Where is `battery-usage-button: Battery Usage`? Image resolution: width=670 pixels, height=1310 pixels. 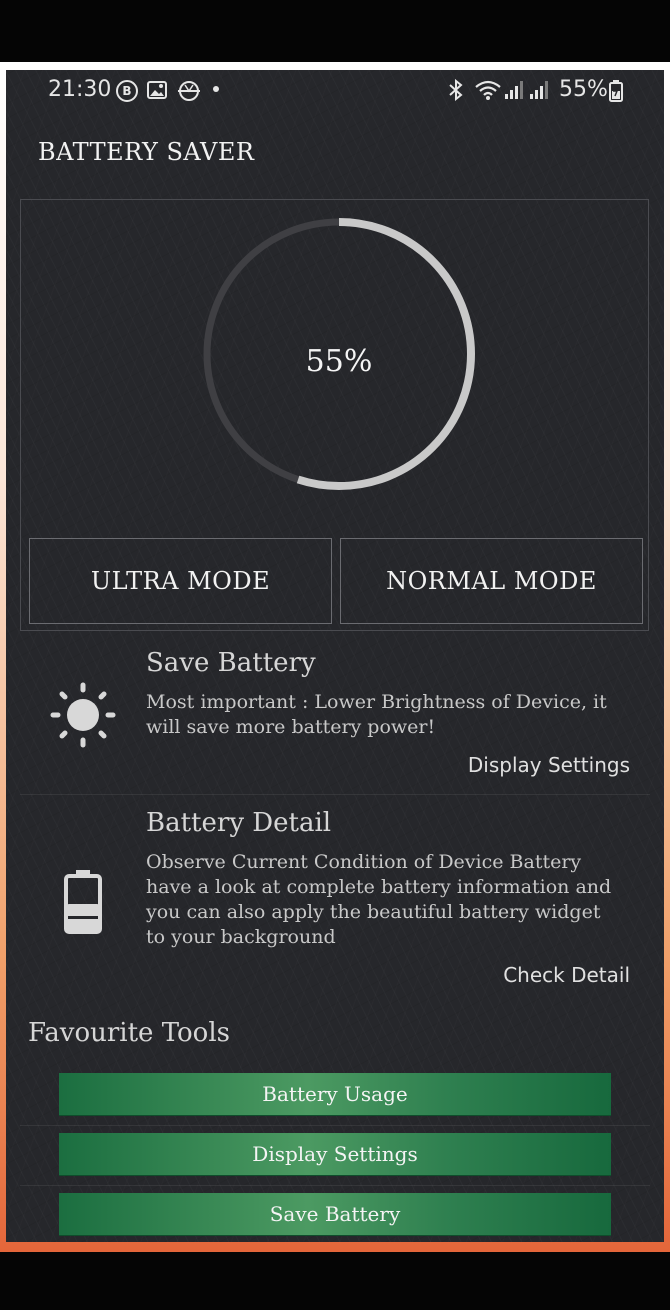 battery-usage-button: Battery Usage is located at coordinates (335, 1094).